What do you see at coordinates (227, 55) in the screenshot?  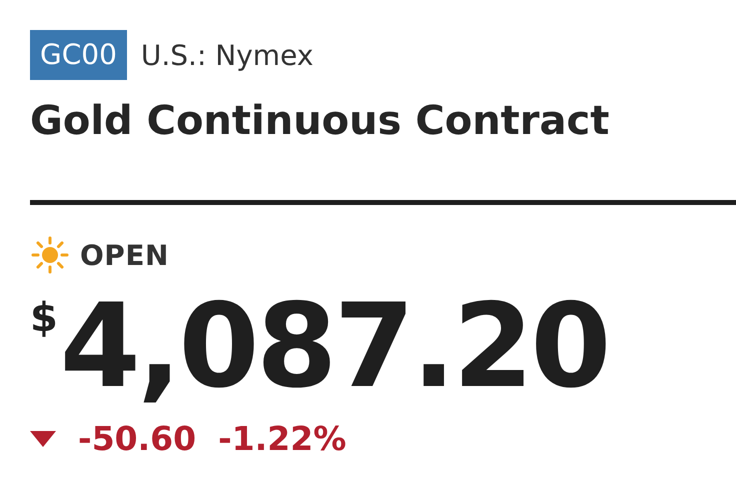 I see `exchange-label: U.S.: Nymex` at bounding box center [227, 55].